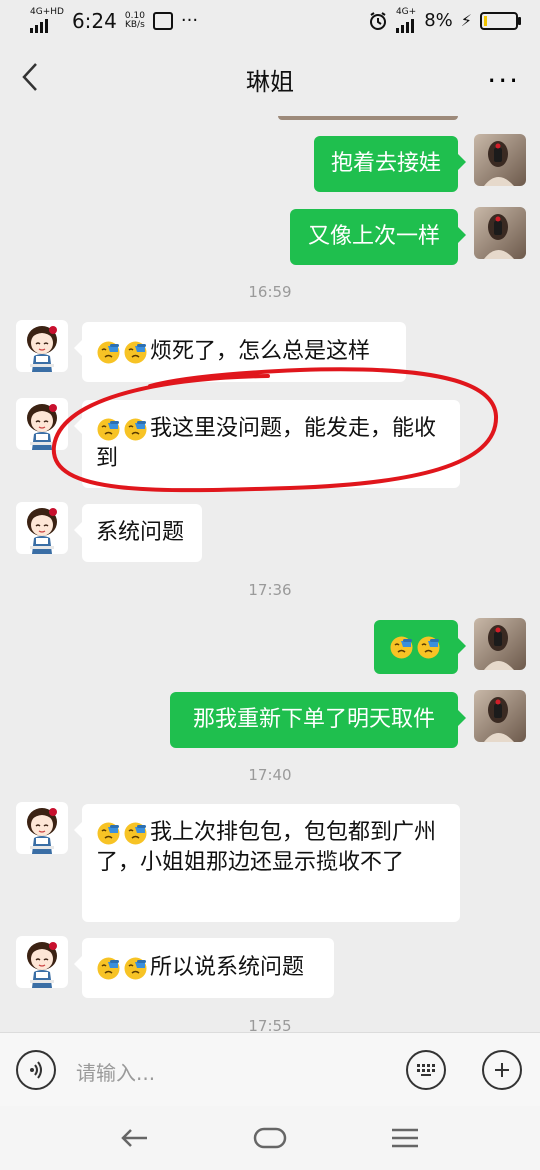  What do you see at coordinates (227, 967) in the screenshot?
I see `message-text: 所以说系统问题` at bounding box center [227, 967].